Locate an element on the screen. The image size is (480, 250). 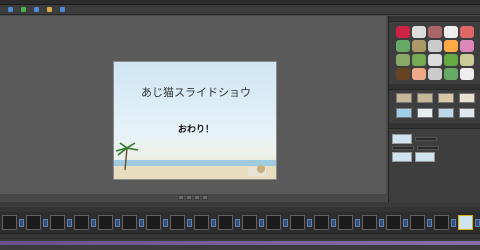
playback-controls is located at coordinates (193, 197).